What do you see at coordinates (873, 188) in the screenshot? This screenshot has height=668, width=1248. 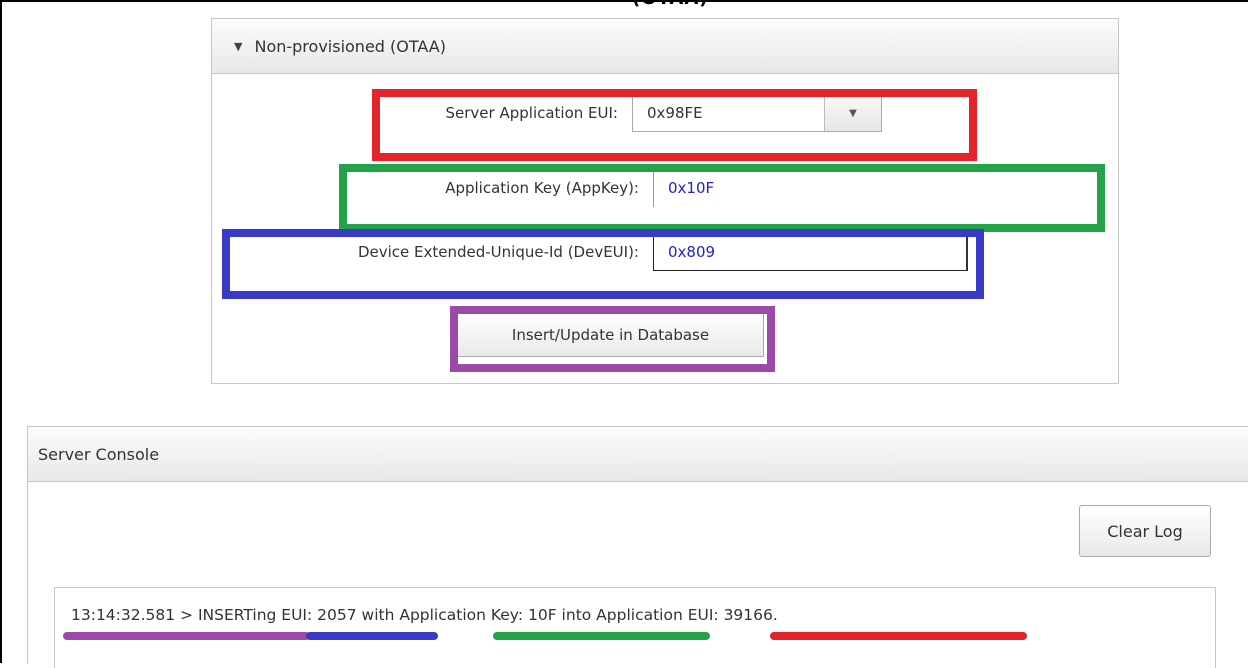 I see `app-key-input: 0x10F` at bounding box center [873, 188].